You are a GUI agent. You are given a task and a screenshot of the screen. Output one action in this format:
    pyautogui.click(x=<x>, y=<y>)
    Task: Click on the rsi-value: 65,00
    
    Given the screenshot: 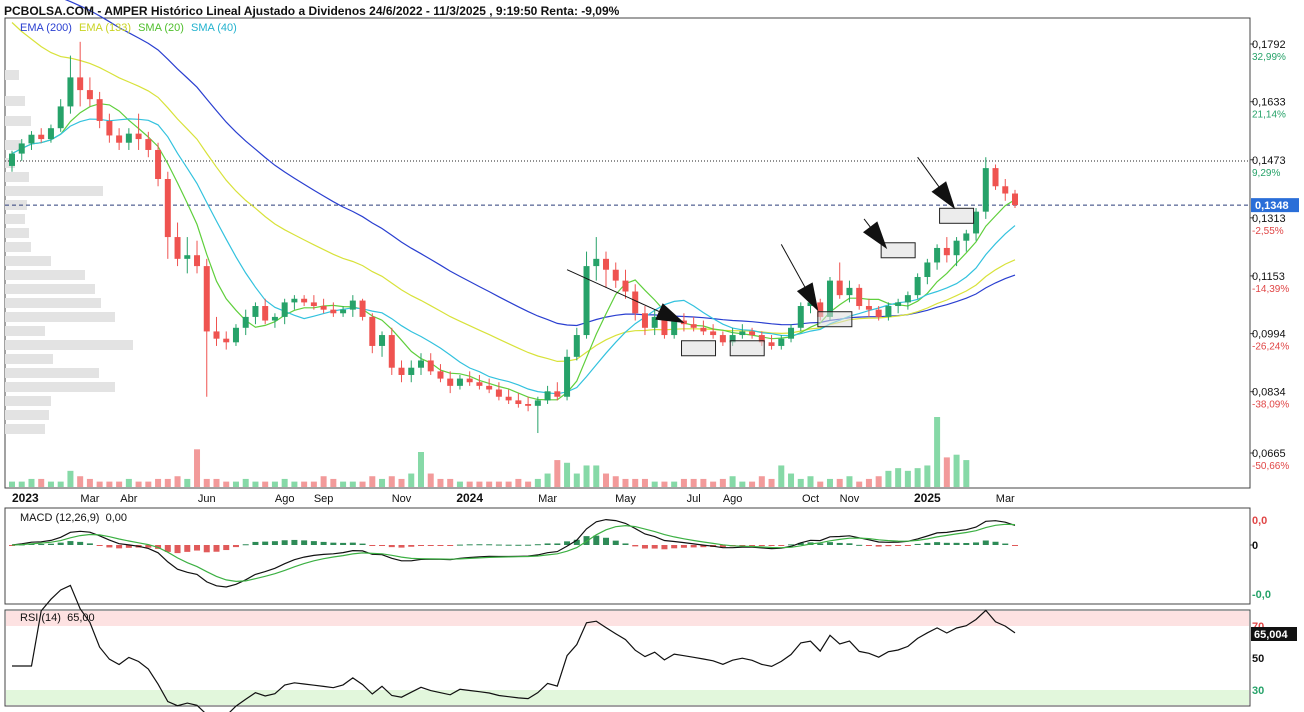 What is the action you would take?
    pyautogui.click(x=81, y=618)
    